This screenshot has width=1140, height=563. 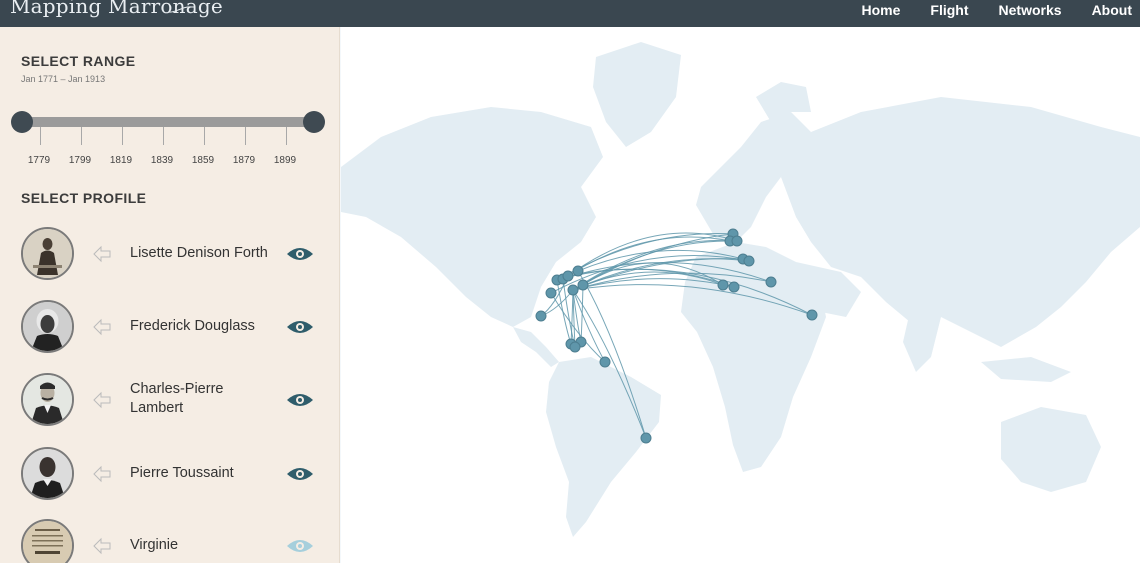 I want to click on range-slider-track, so click(x=168, y=122).